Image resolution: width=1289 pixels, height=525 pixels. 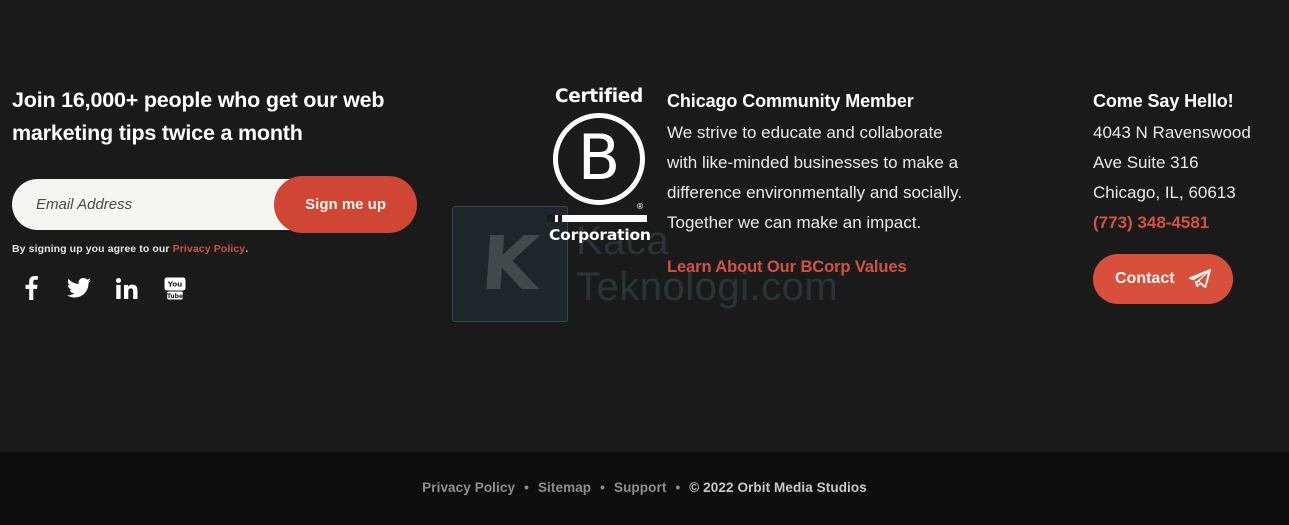 What do you see at coordinates (175, 283) in the screenshot?
I see `svg-text: You` at bounding box center [175, 283].